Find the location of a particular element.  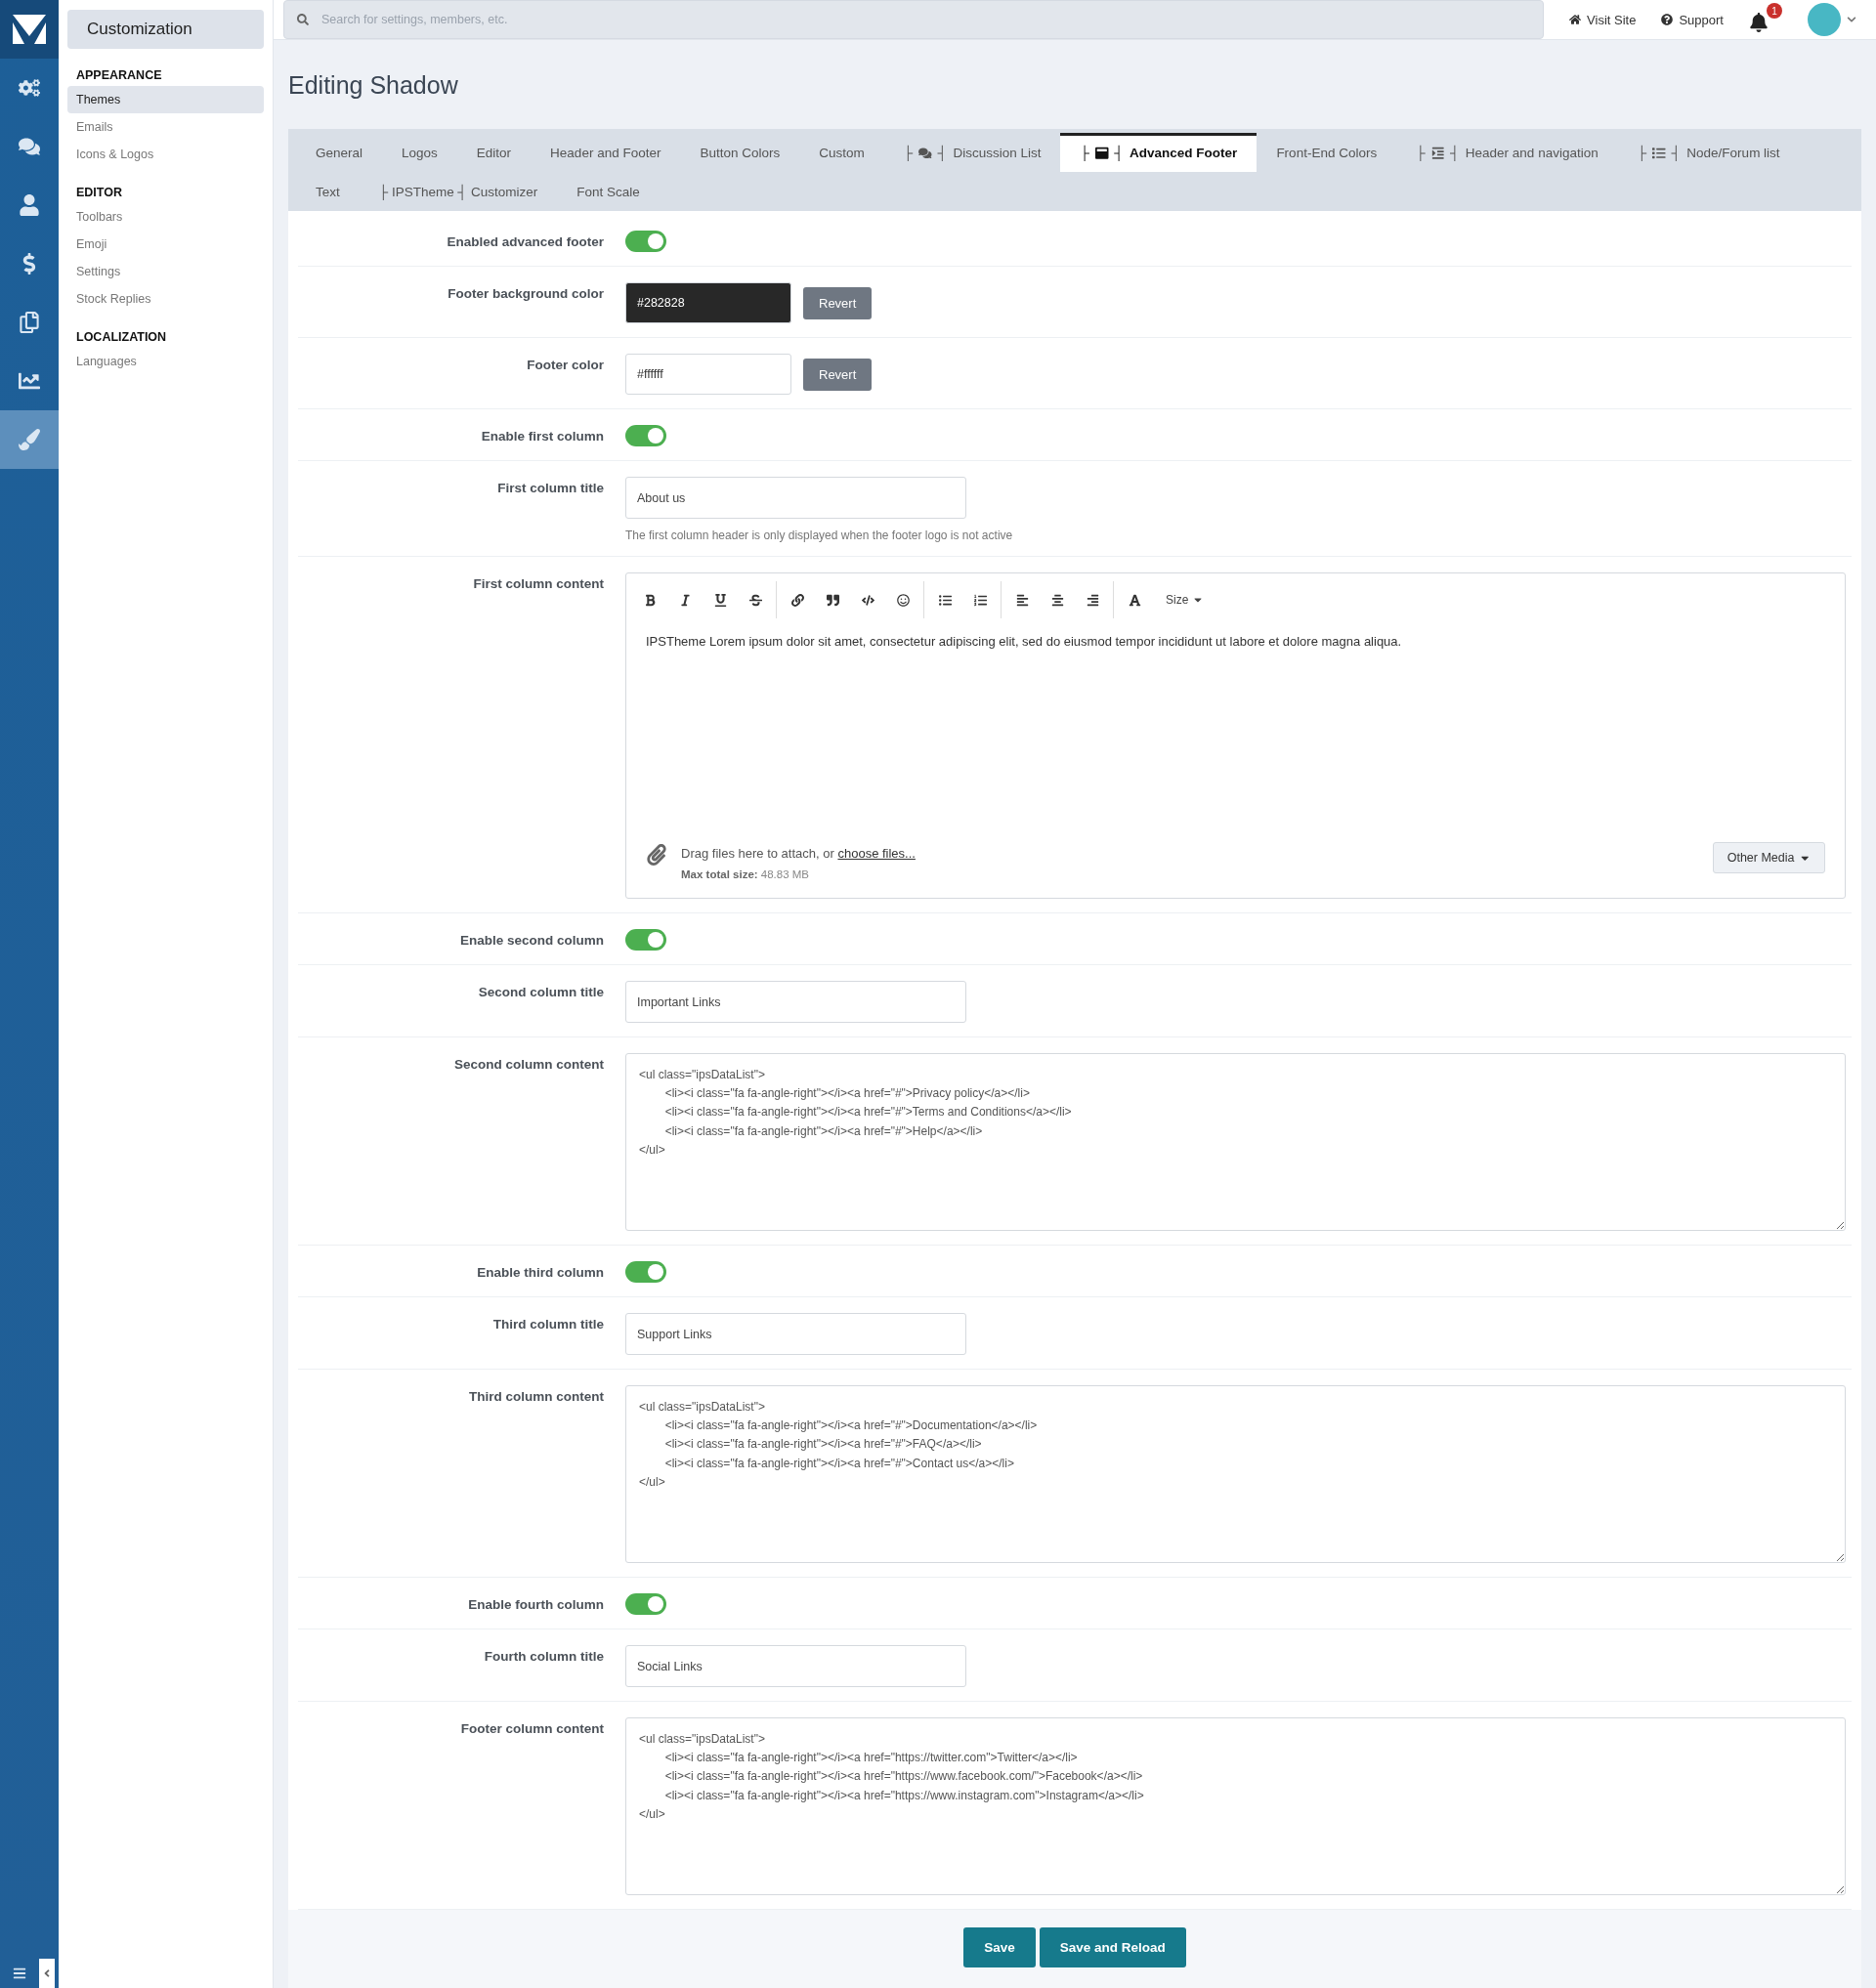

italic-icon is located at coordinates (685, 600).